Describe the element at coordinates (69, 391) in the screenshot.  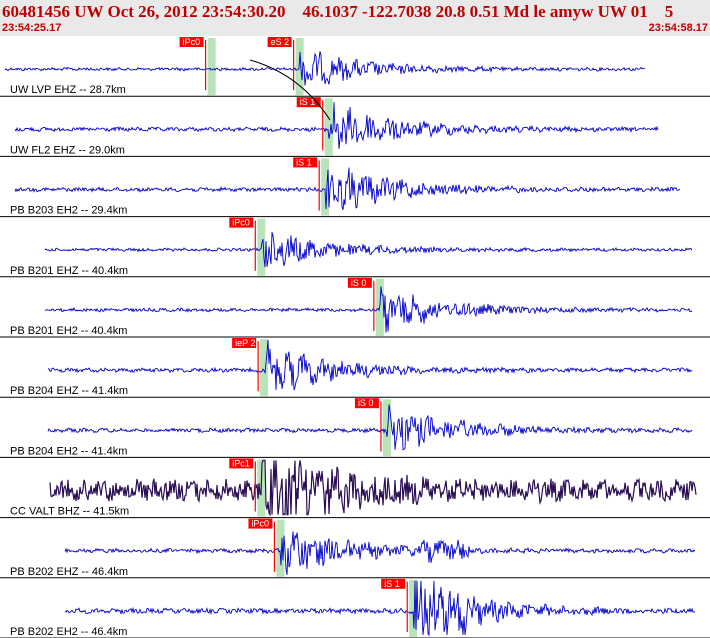
I see `channel-label: PB B204 EHZ -- 41.4km` at that location.